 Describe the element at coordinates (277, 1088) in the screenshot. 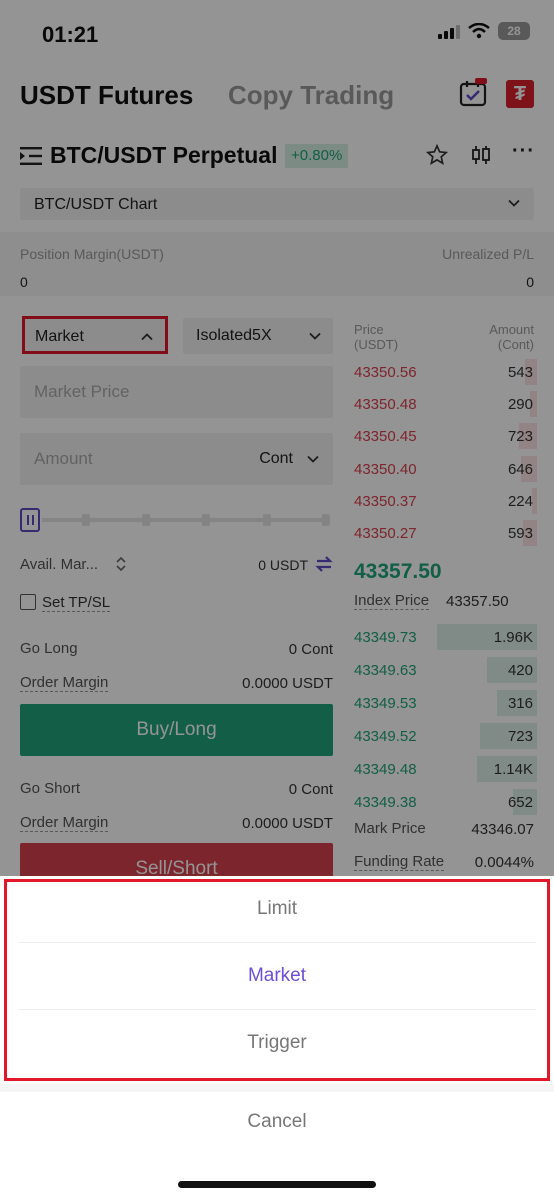

I see `sheet-separator` at that location.